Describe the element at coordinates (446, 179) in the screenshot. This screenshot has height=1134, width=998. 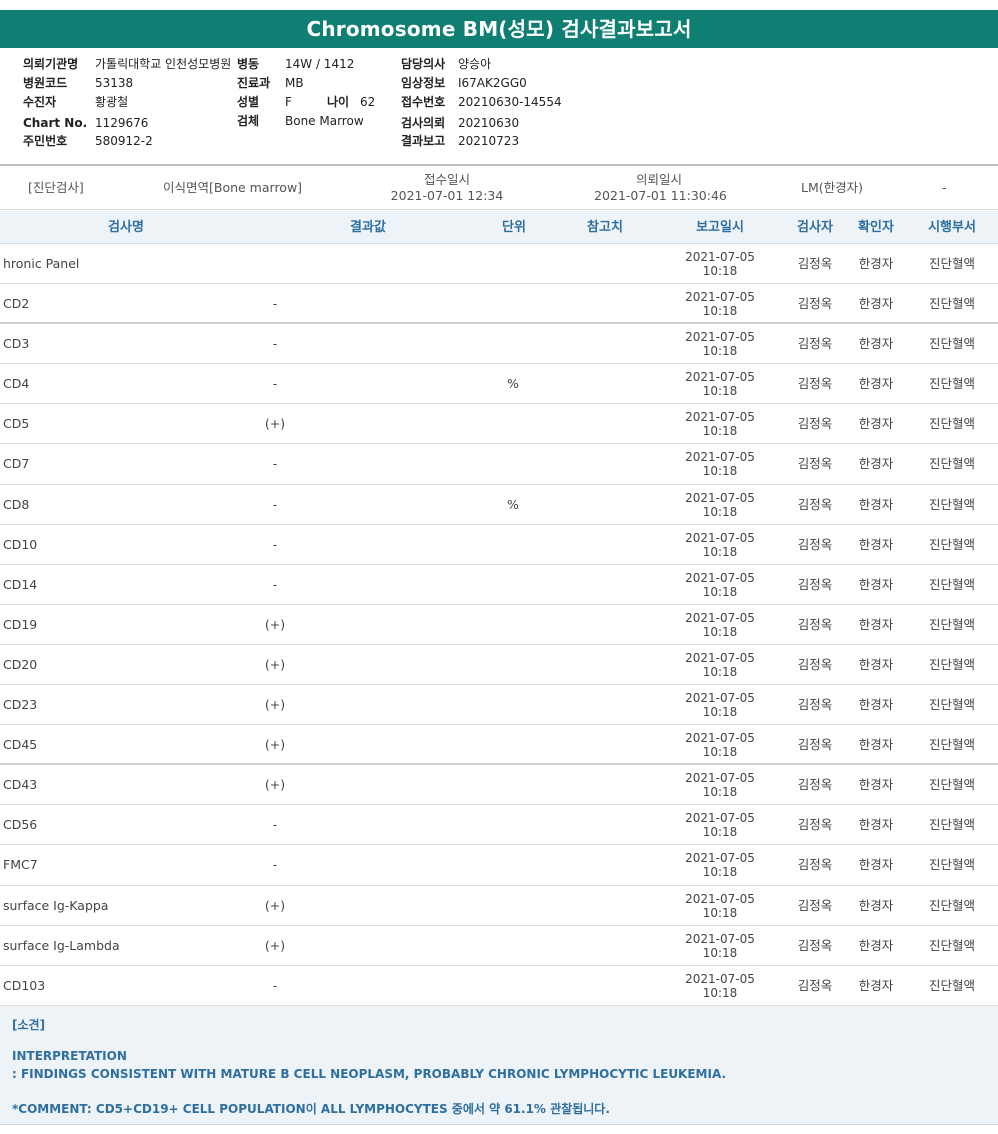
I see `received-label: 접수일시` at that location.